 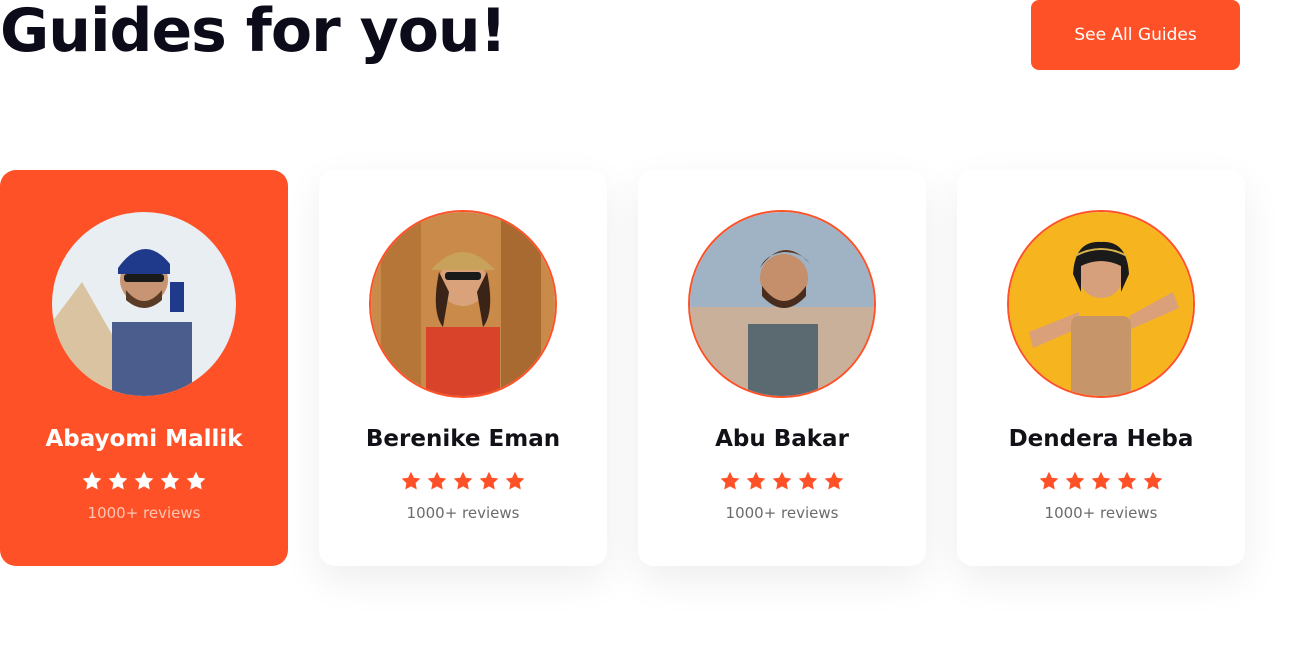 I want to click on guide-card: Dendera Heba 1000+ reviews, so click(x=1101, y=368).